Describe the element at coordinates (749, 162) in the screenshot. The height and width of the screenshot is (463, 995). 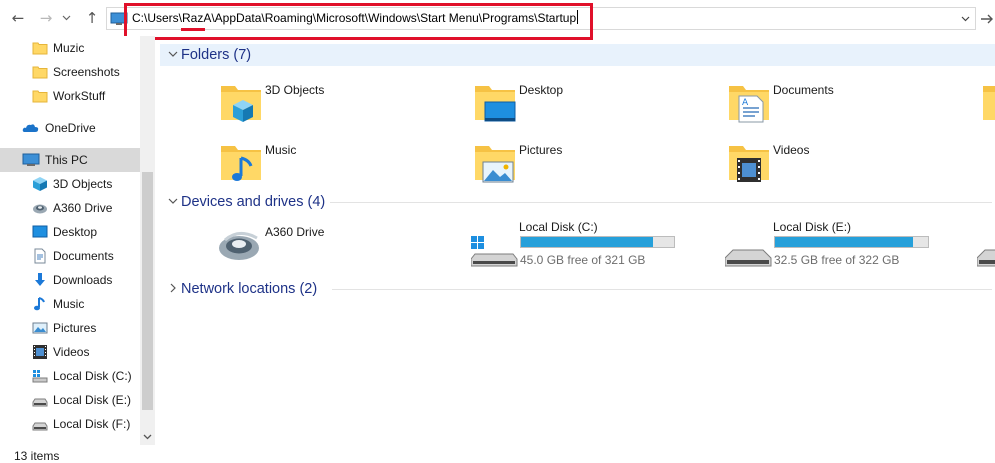
I see `folder-videos-icon` at that location.